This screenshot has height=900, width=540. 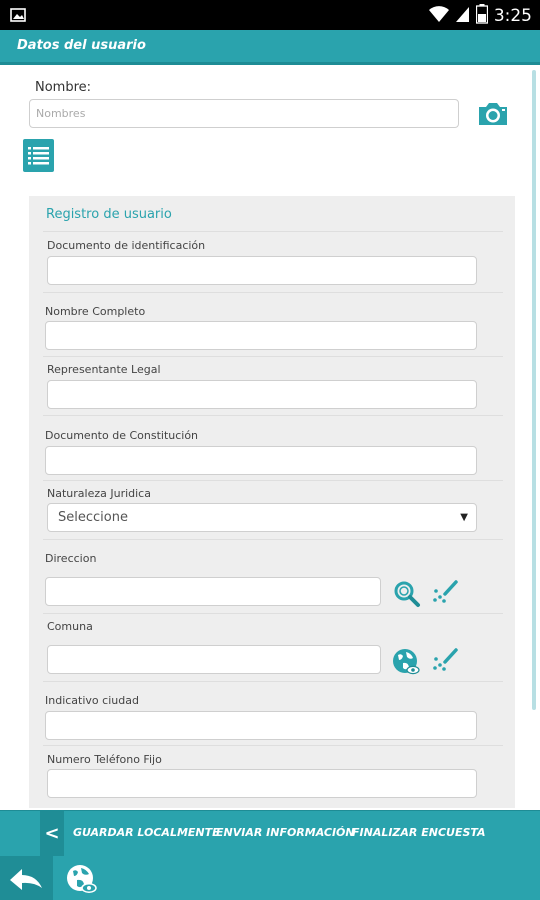 What do you see at coordinates (481, 16) in the screenshot?
I see `battery-icon` at bounding box center [481, 16].